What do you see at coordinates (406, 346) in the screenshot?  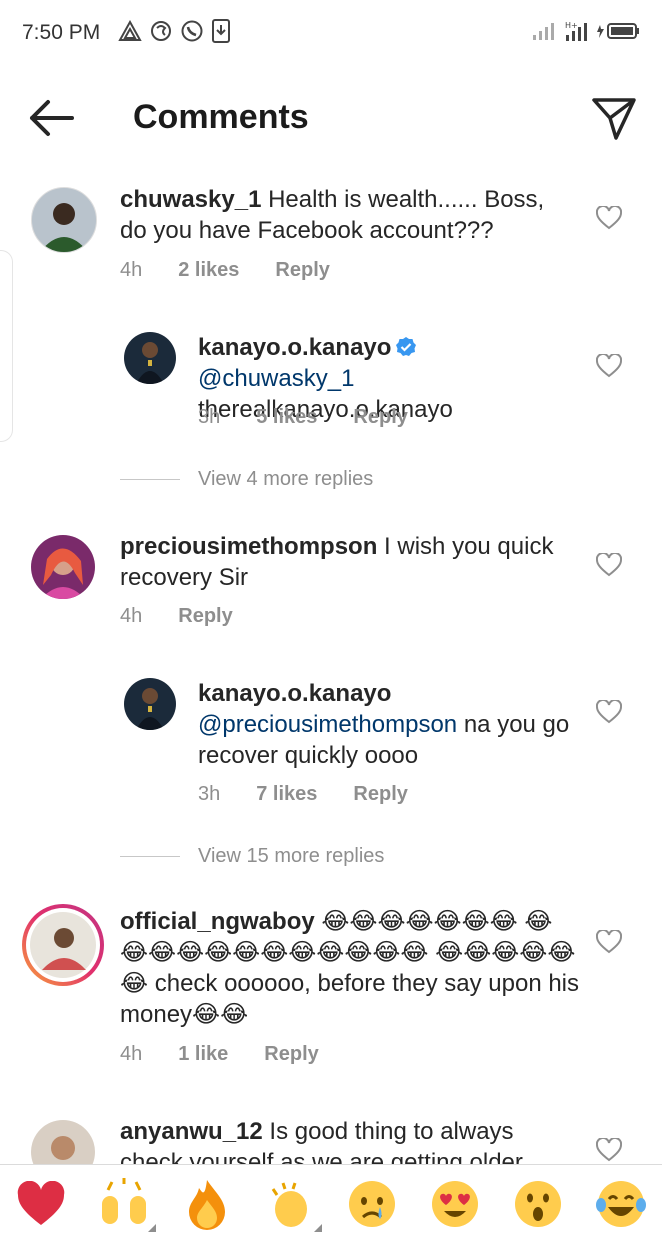 I see `verified-badge-icon` at bounding box center [406, 346].